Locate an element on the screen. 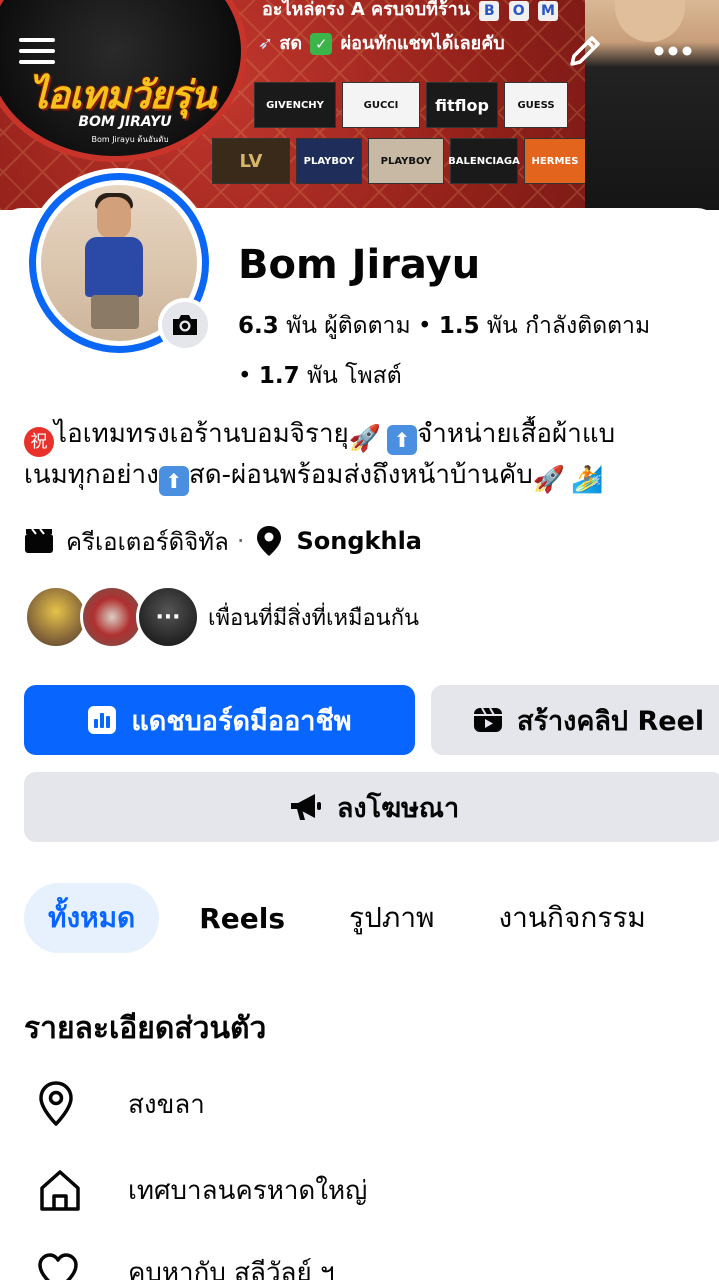  detail-home-text: เทศบาลนครหาดใหญ่ is located at coordinates (248, 1190).